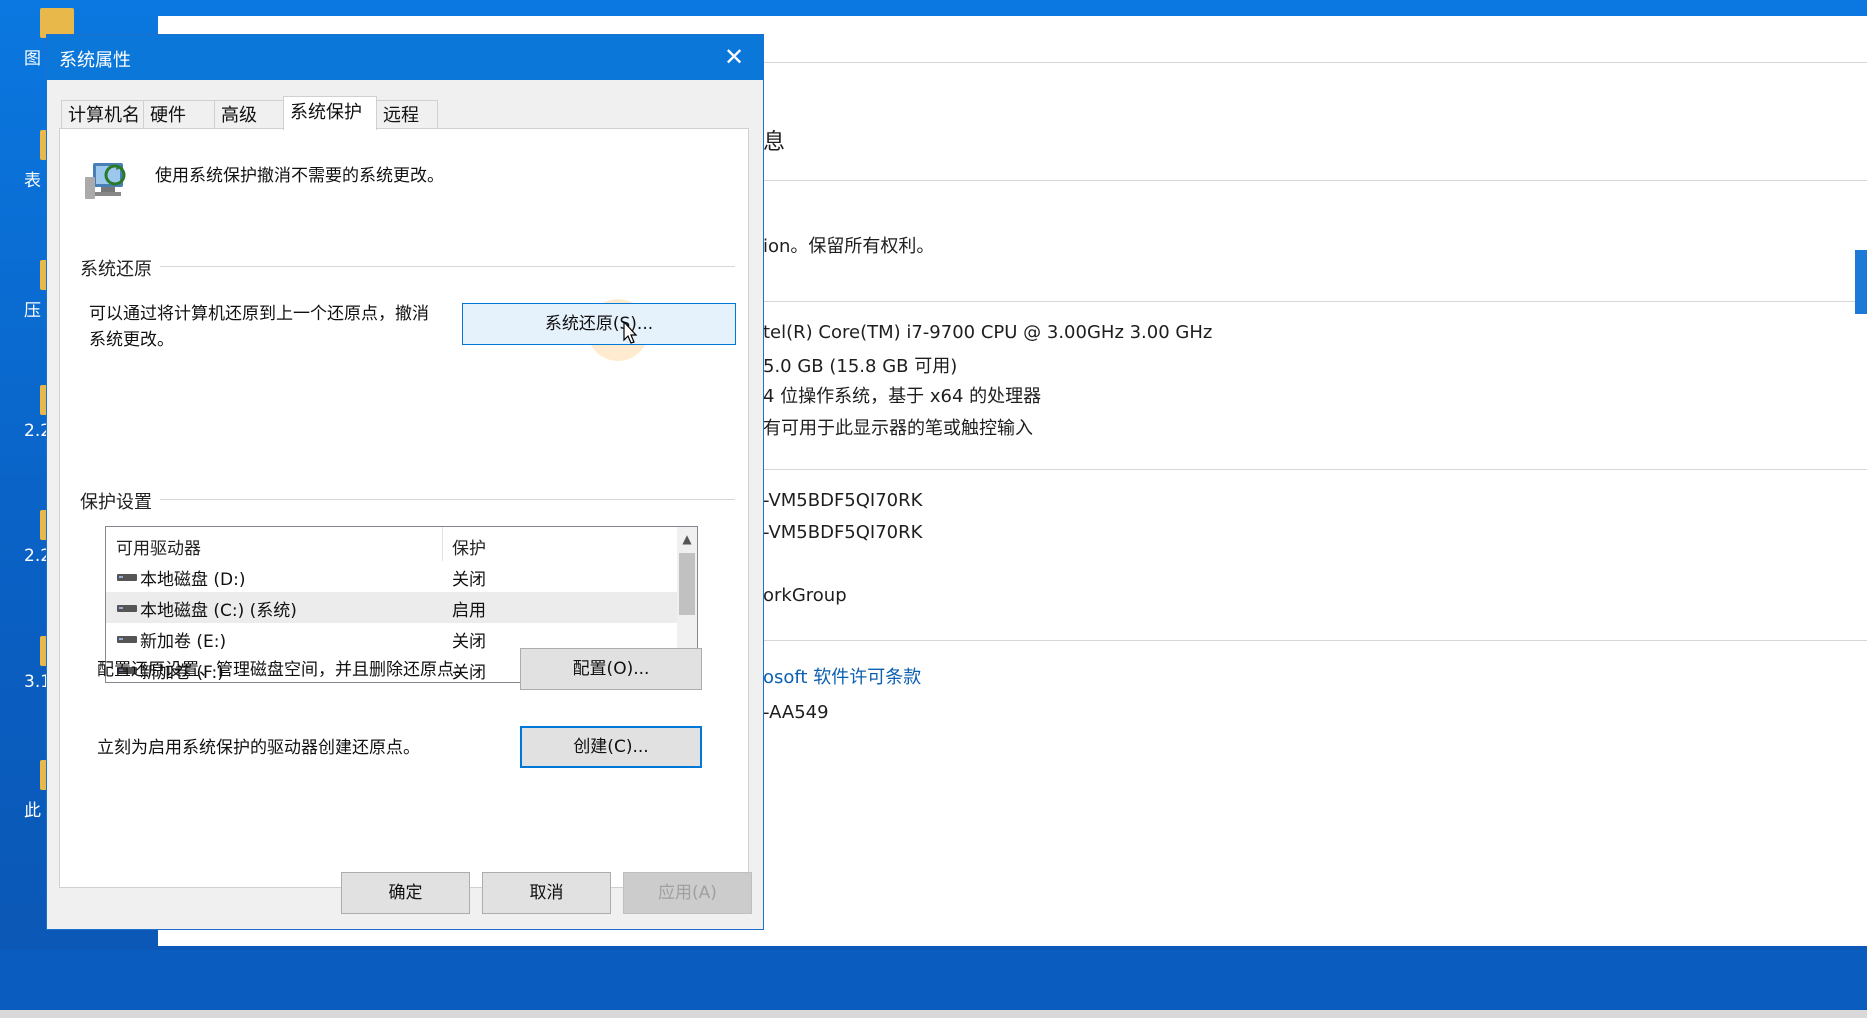 This screenshot has width=1867, height=1018. Describe the element at coordinates (405, 893) in the screenshot. I see `ok-button: 确定` at that location.